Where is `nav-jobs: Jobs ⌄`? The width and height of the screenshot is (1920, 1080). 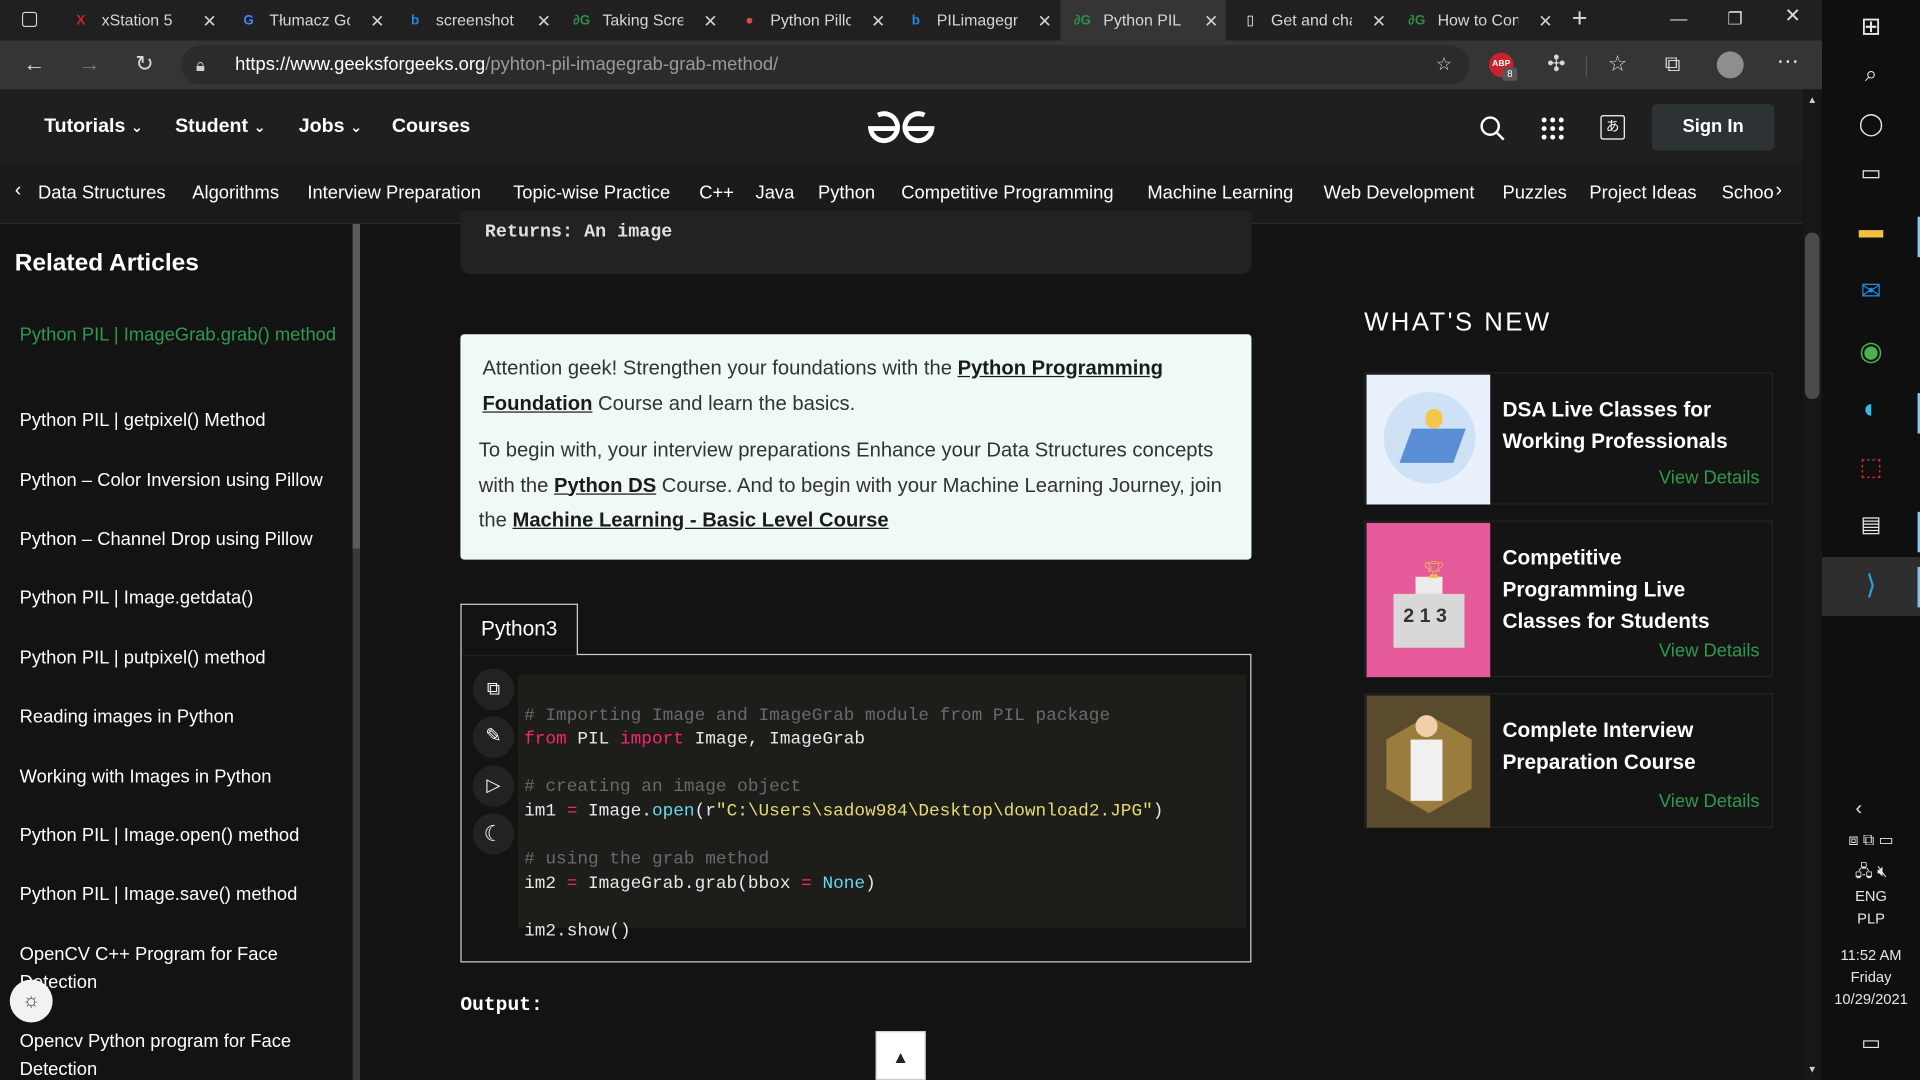
nav-jobs: Jobs ⌄ is located at coordinates (331, 127).